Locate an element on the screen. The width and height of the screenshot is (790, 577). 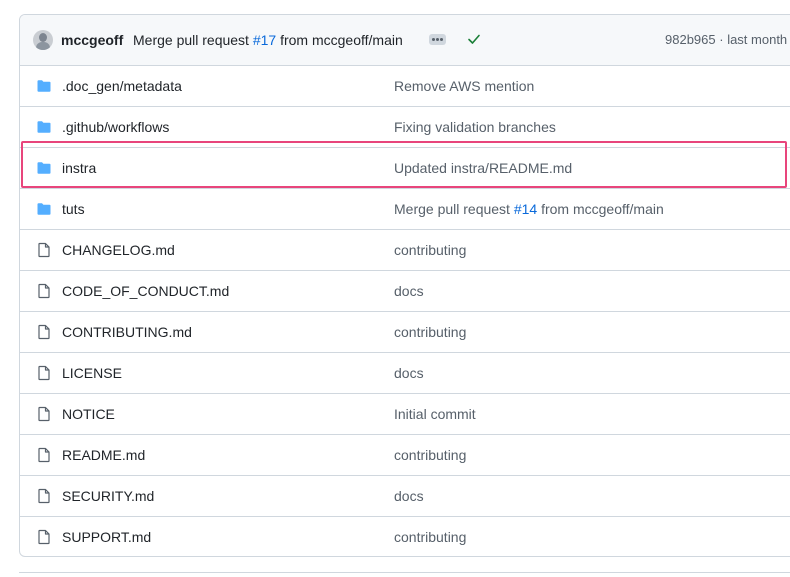
commit-meta: 982b965 · last month is located at coordinates (726, 39).